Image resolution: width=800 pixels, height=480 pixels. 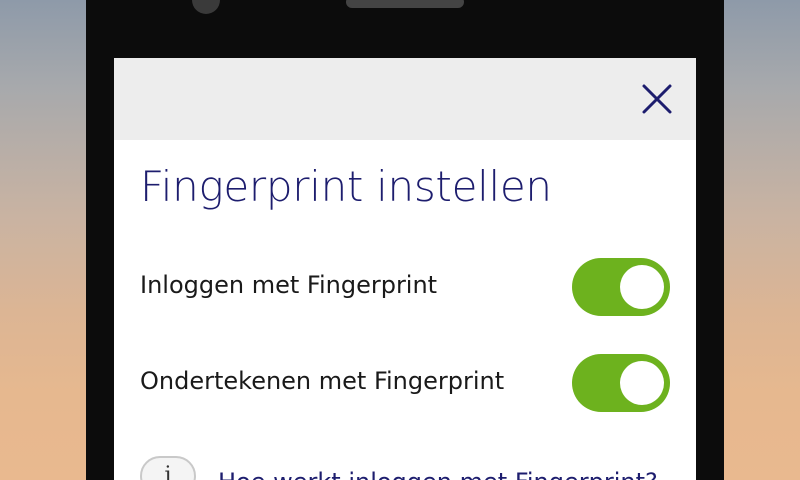 What do you see at coordinates (168, 468) in the screenshot?
I see `info-icon: i` at bounding box center [168, 468].